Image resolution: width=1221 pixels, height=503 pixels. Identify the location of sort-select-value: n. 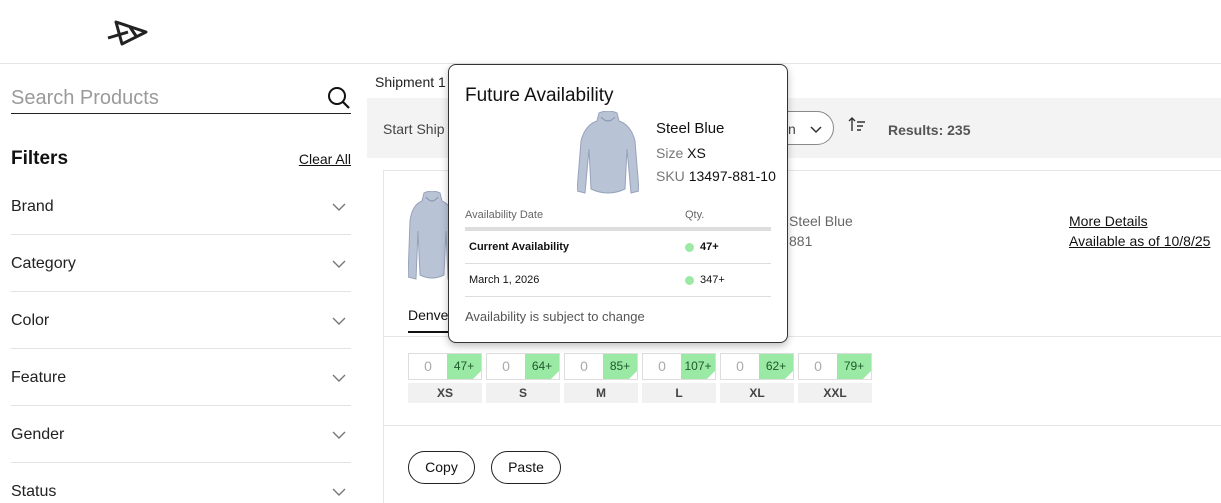
(792, 129).